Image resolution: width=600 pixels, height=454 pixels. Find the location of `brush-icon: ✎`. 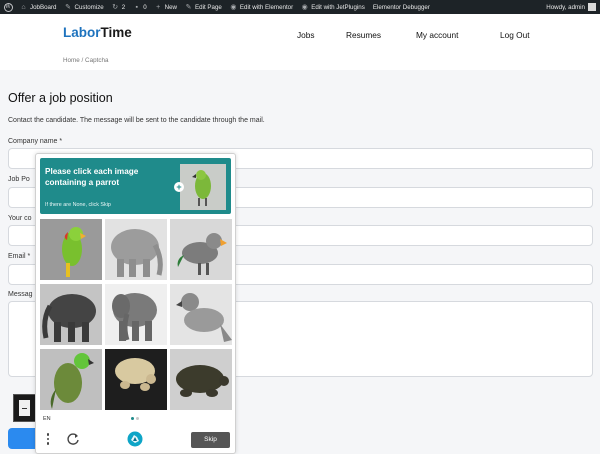

brush-icon: ✎ is located at coordinates (68, 7).